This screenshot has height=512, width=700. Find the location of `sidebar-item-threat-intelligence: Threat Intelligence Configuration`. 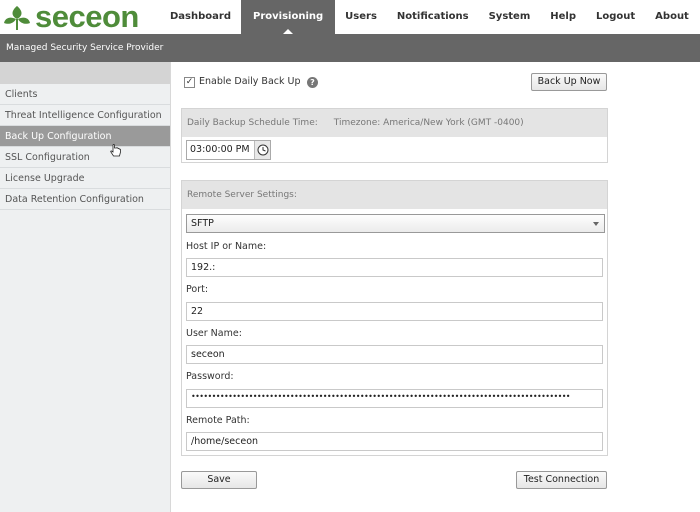

sidebar-item-threat-intelligence: Threat Intelligence Configuration is located at coordinates (85, 115).